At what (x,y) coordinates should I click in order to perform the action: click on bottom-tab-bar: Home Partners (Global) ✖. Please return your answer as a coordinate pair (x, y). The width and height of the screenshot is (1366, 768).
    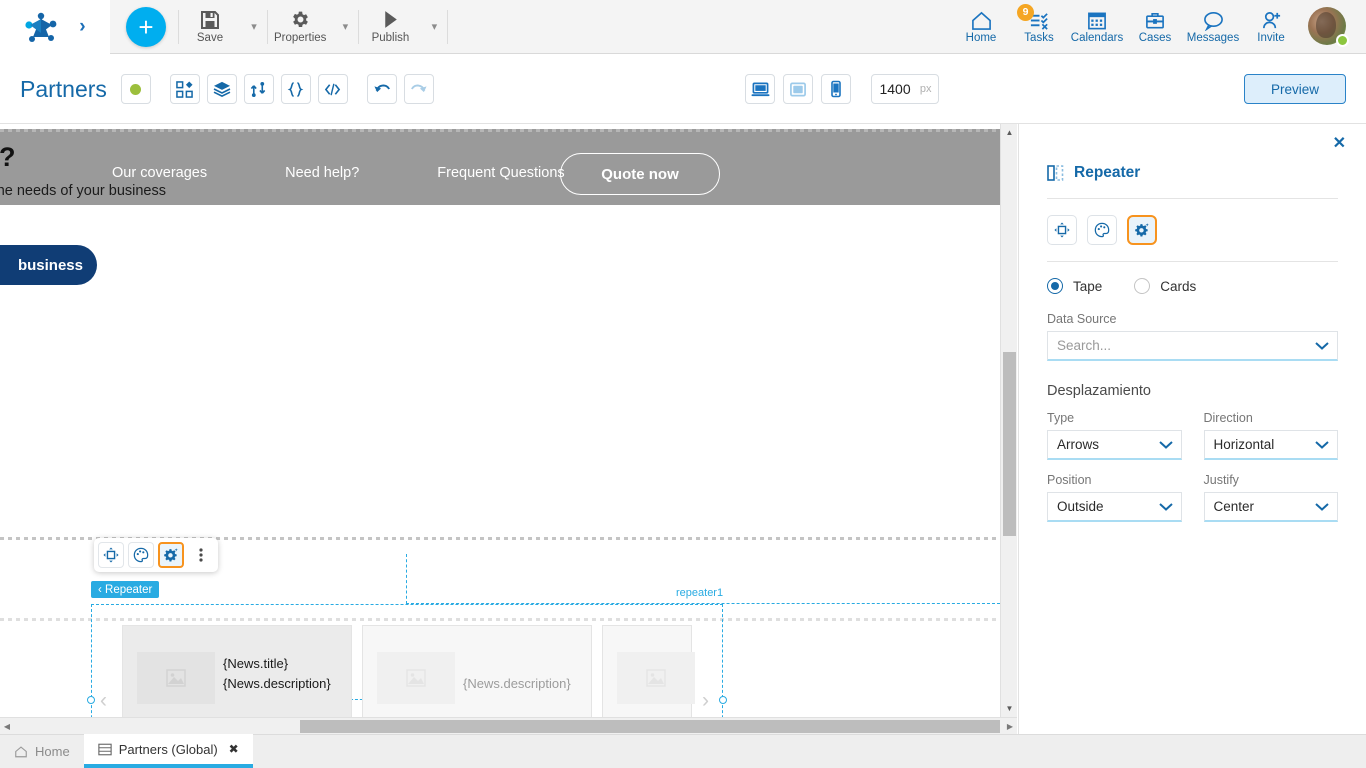
    Looking at the image, I should click on (683, 751).